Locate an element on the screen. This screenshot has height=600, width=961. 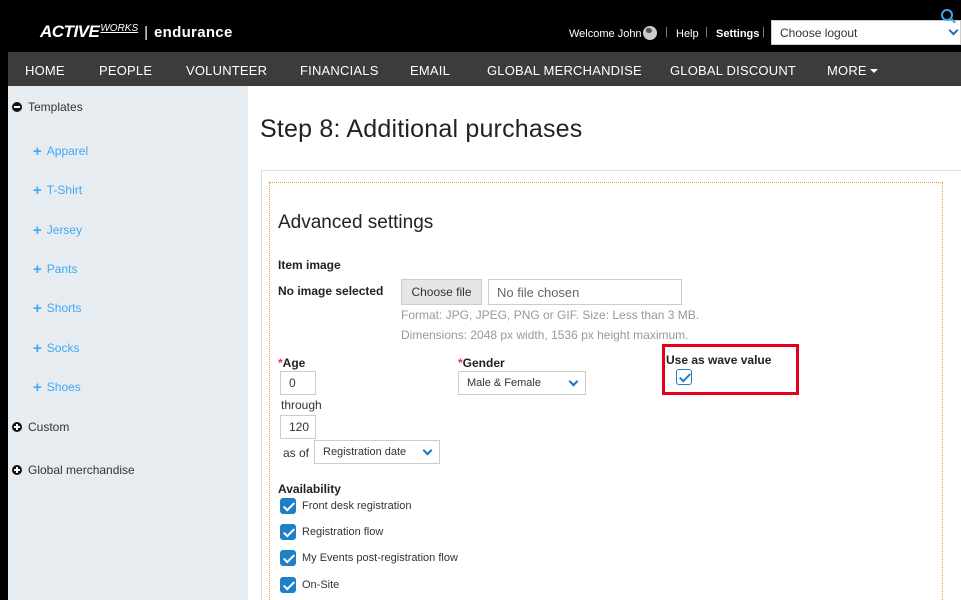
sidebar-group-label: Templates is located at coordinates (55, 107).